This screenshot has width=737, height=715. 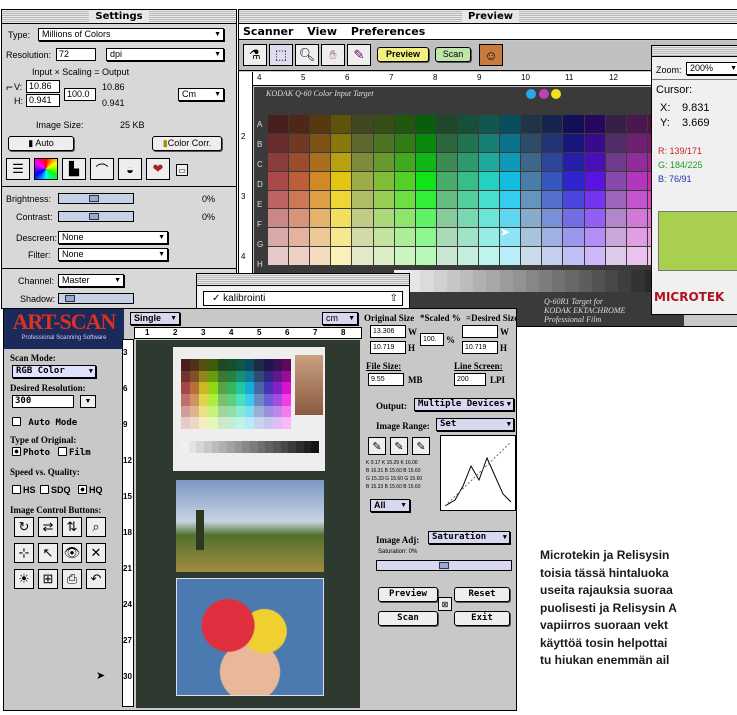 What do you see at coordinates (470, 379) in the screenshot?
I see `line-screen-input: 200` at bounding box center [470, 379].